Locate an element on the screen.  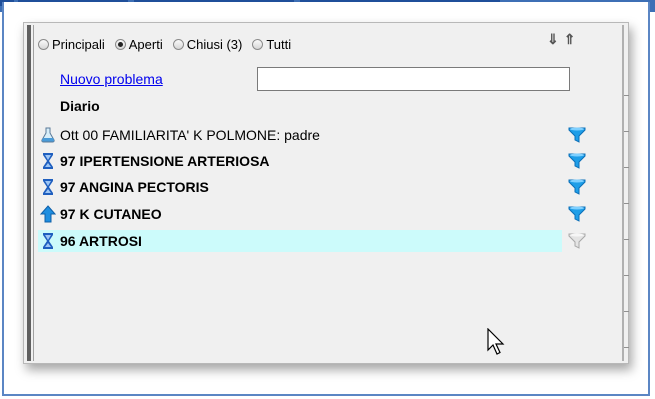
radio-chiusi: Chiusi (3) is located at coordinates (207, 44).